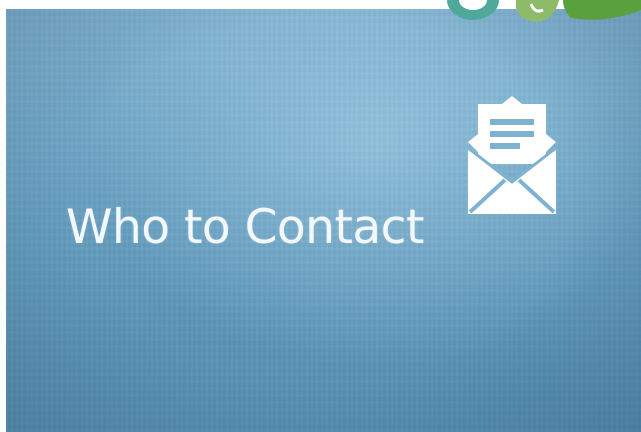 The image size is (641, 432). I want to click on slide-title: Who to Contact, so click(245, 227).